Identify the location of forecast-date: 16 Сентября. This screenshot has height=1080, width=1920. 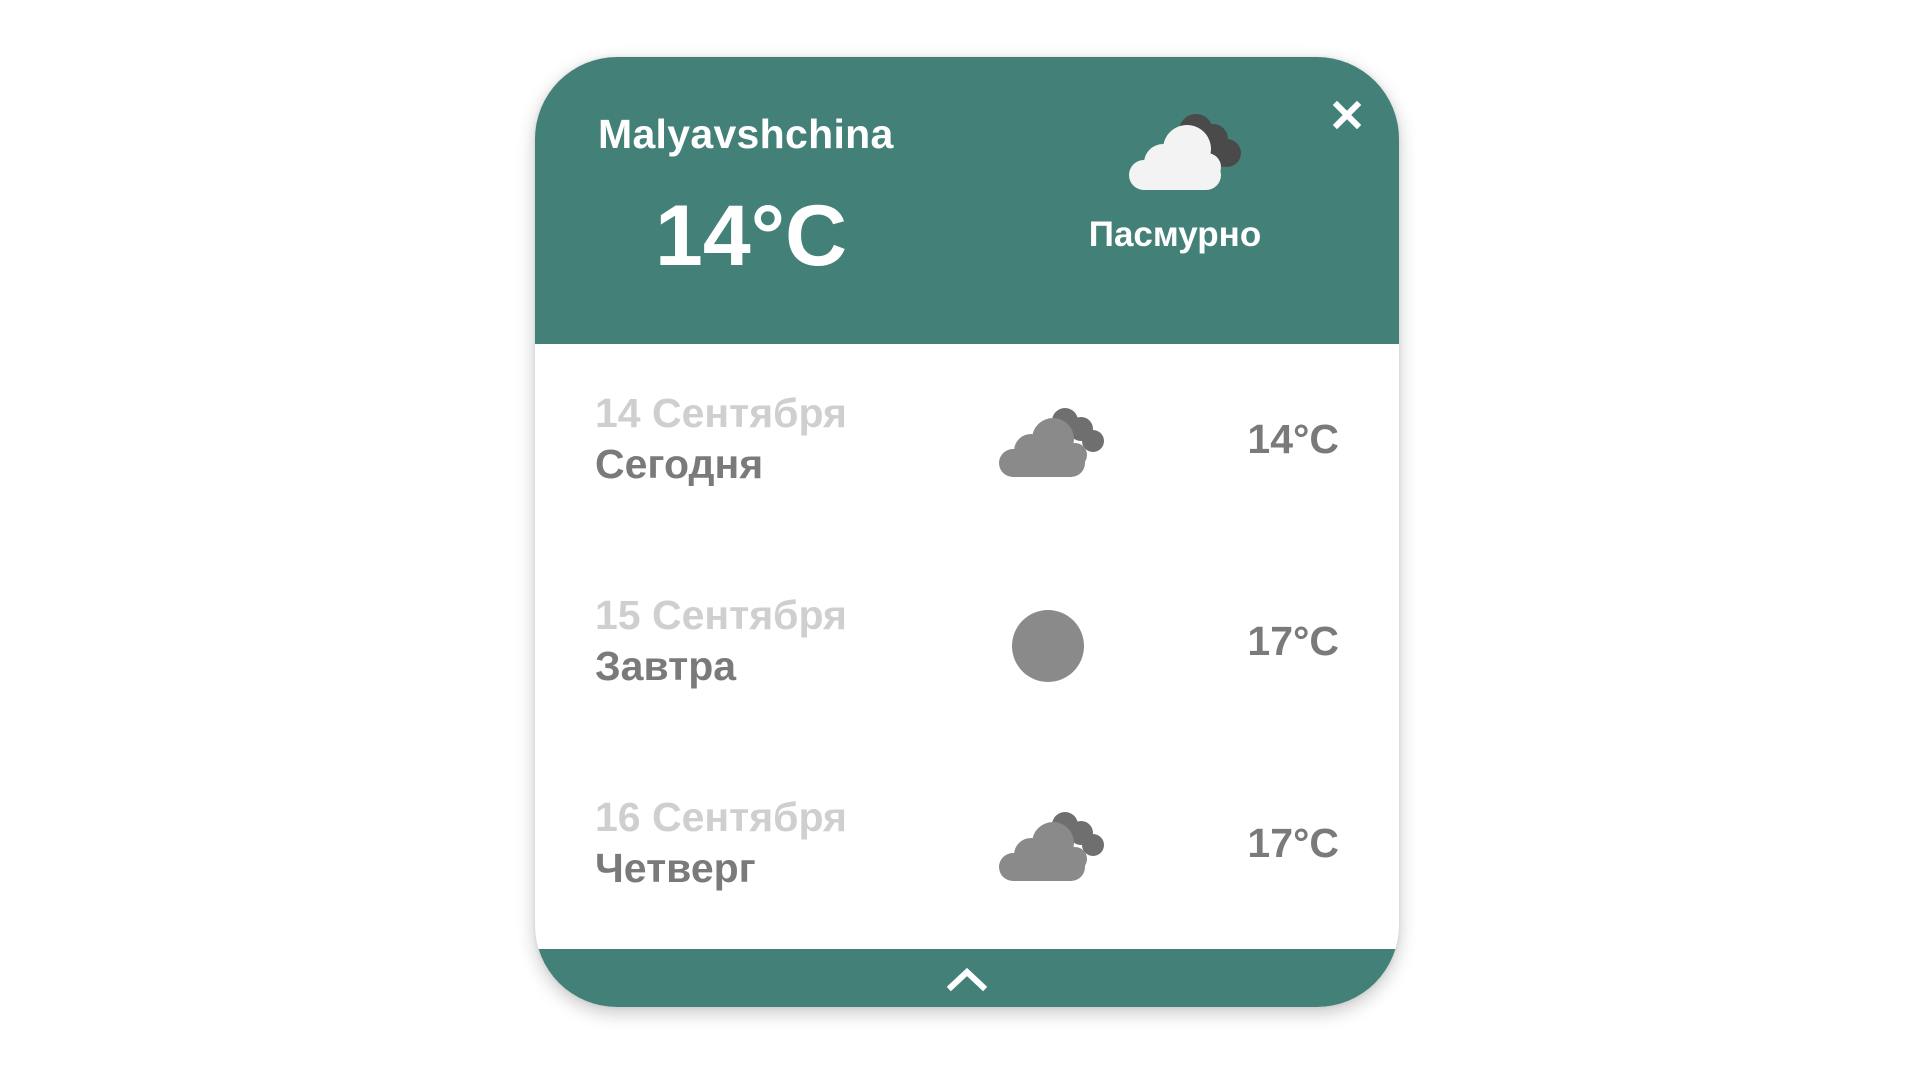
(721, 817).